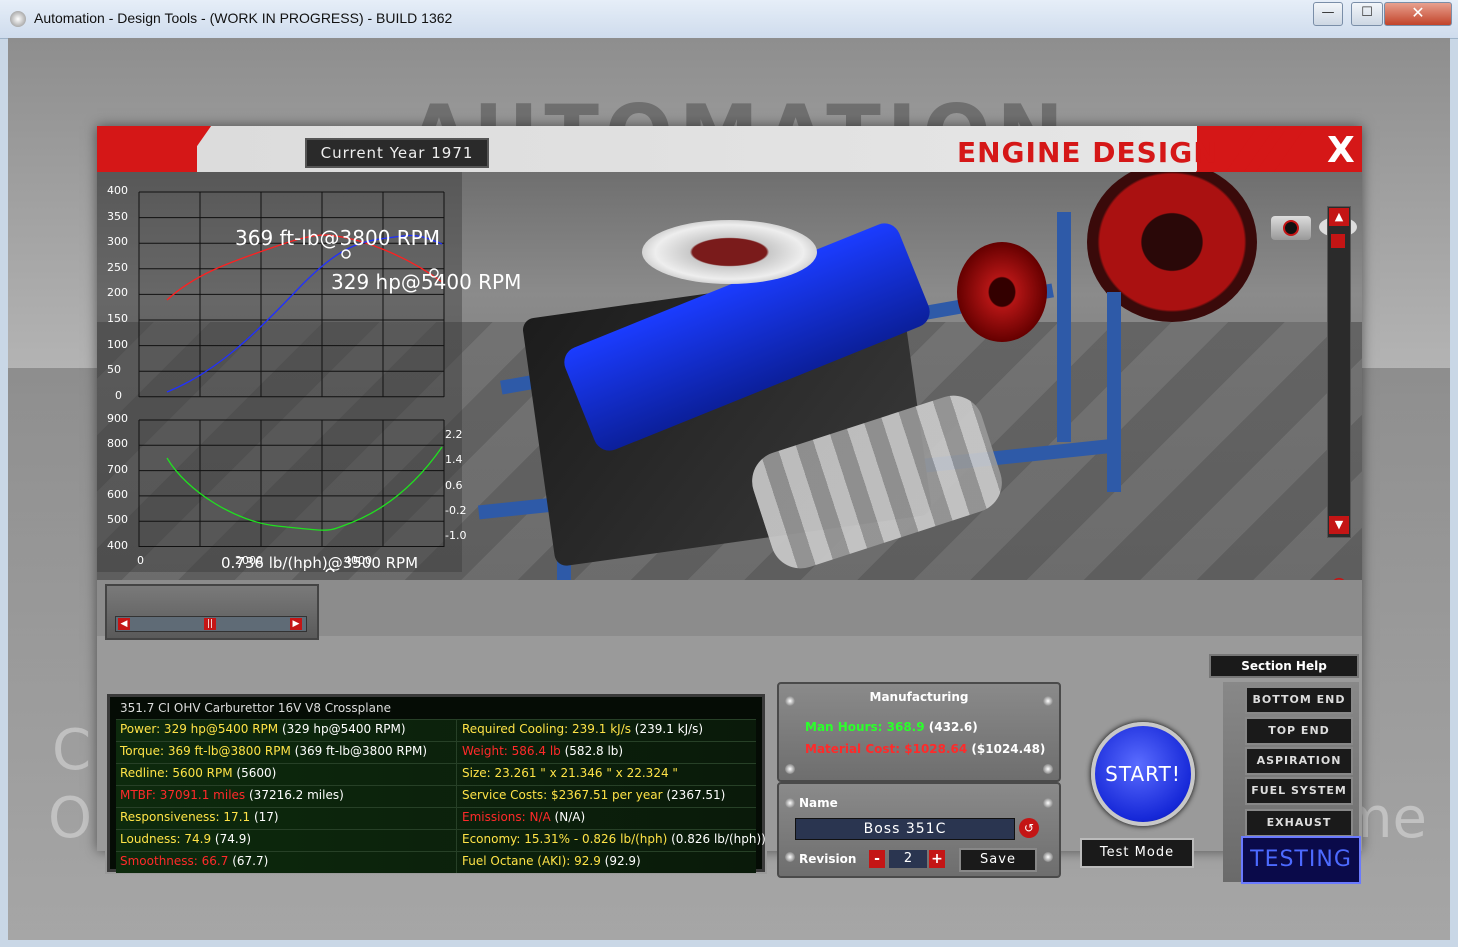  Describe the element at coordinates (194, 861) in the screenshot. I see `spec-left: Smoothness: 66.7 (67.7)` at that location.